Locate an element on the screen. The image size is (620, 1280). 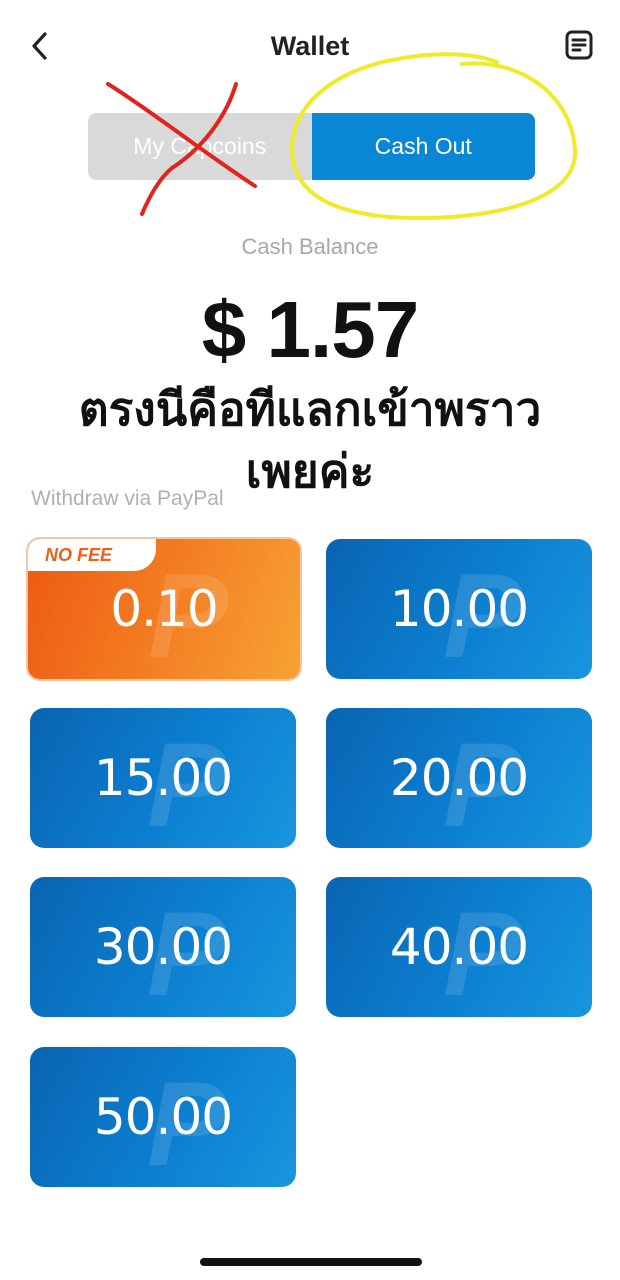
receipt-icon is located at coordinates (579, 45).